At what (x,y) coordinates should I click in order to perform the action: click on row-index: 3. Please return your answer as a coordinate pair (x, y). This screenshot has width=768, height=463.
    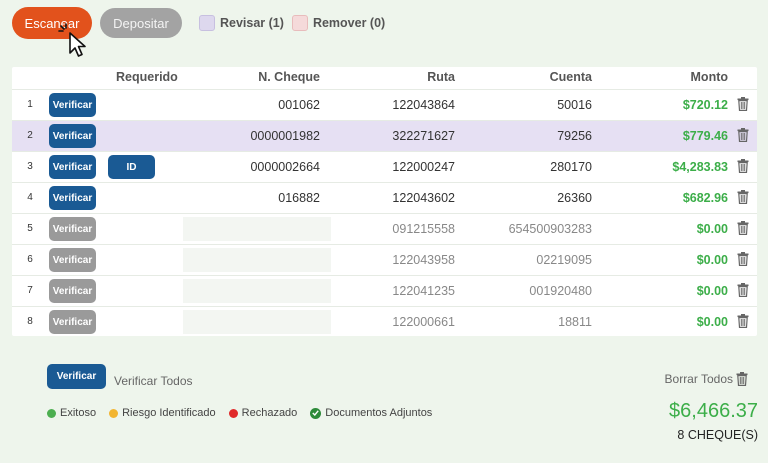
    Looking at the image, I should click on (30, 166).